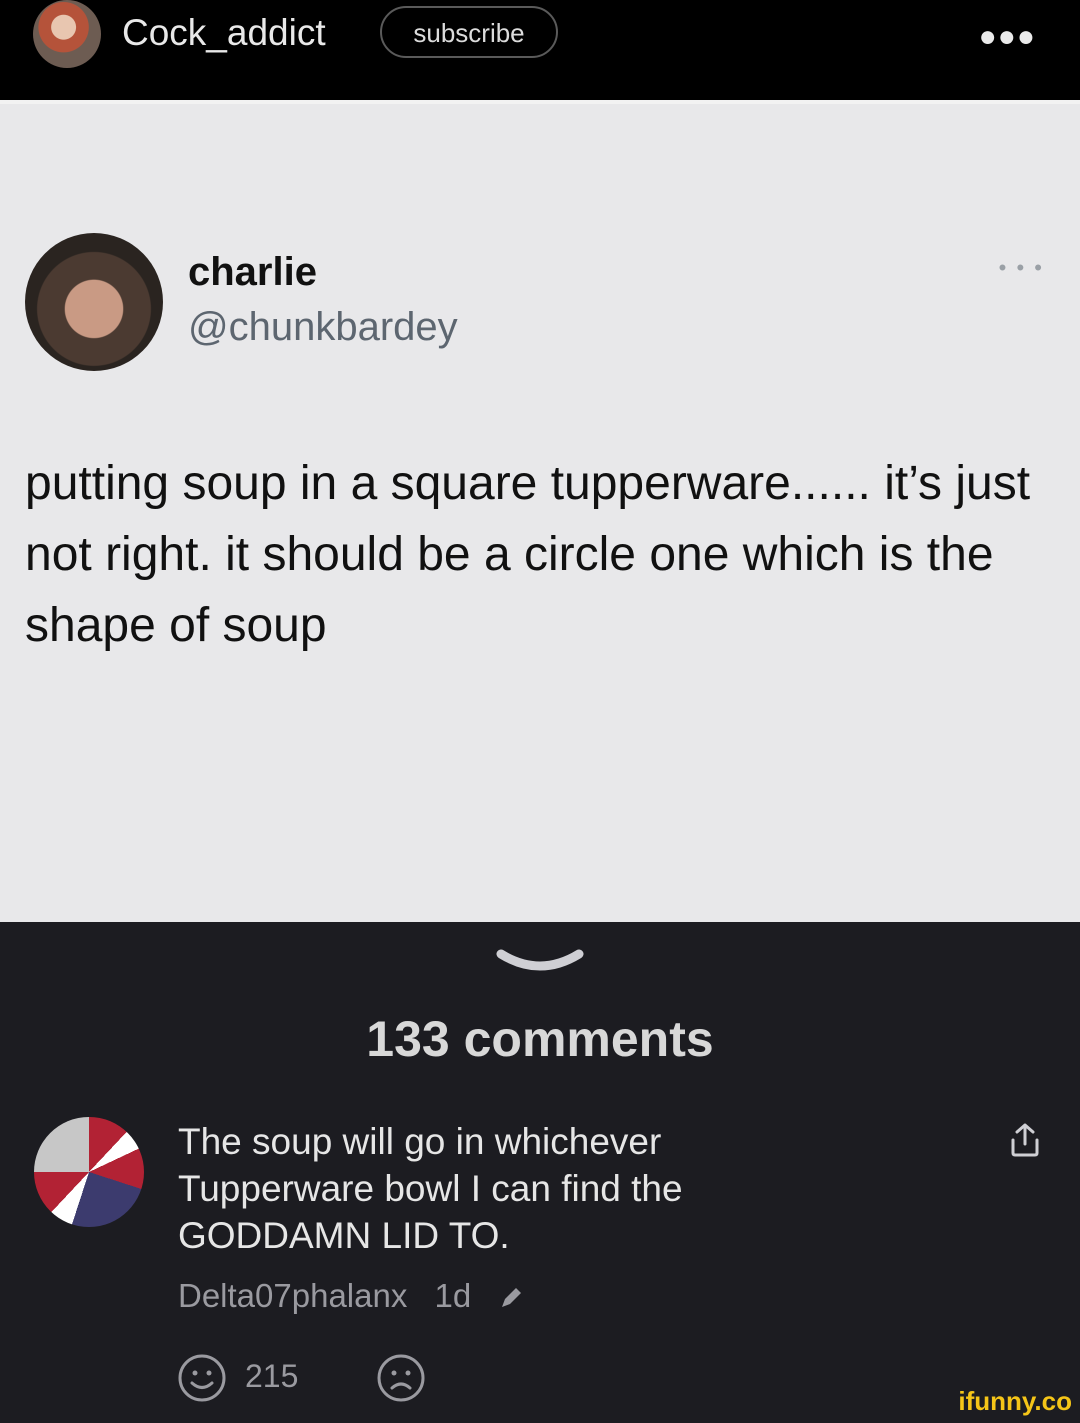 Image resolution: width=1080 pixels, height=1423 pixels. I want to click on like-count: 215, so click(272, 1376).